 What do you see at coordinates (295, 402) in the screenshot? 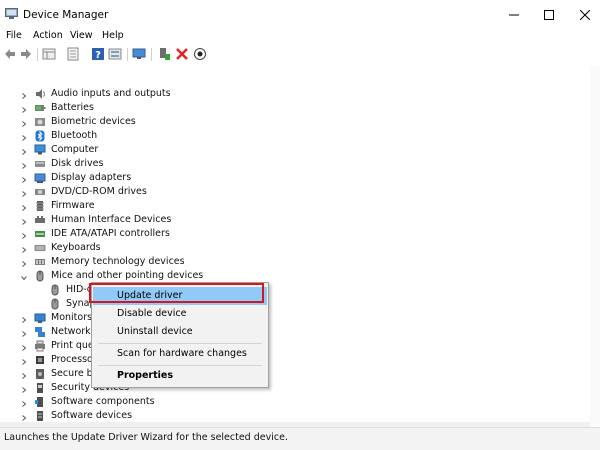
I see `tree-category-item: Software components` at bounding box center [295, 402].